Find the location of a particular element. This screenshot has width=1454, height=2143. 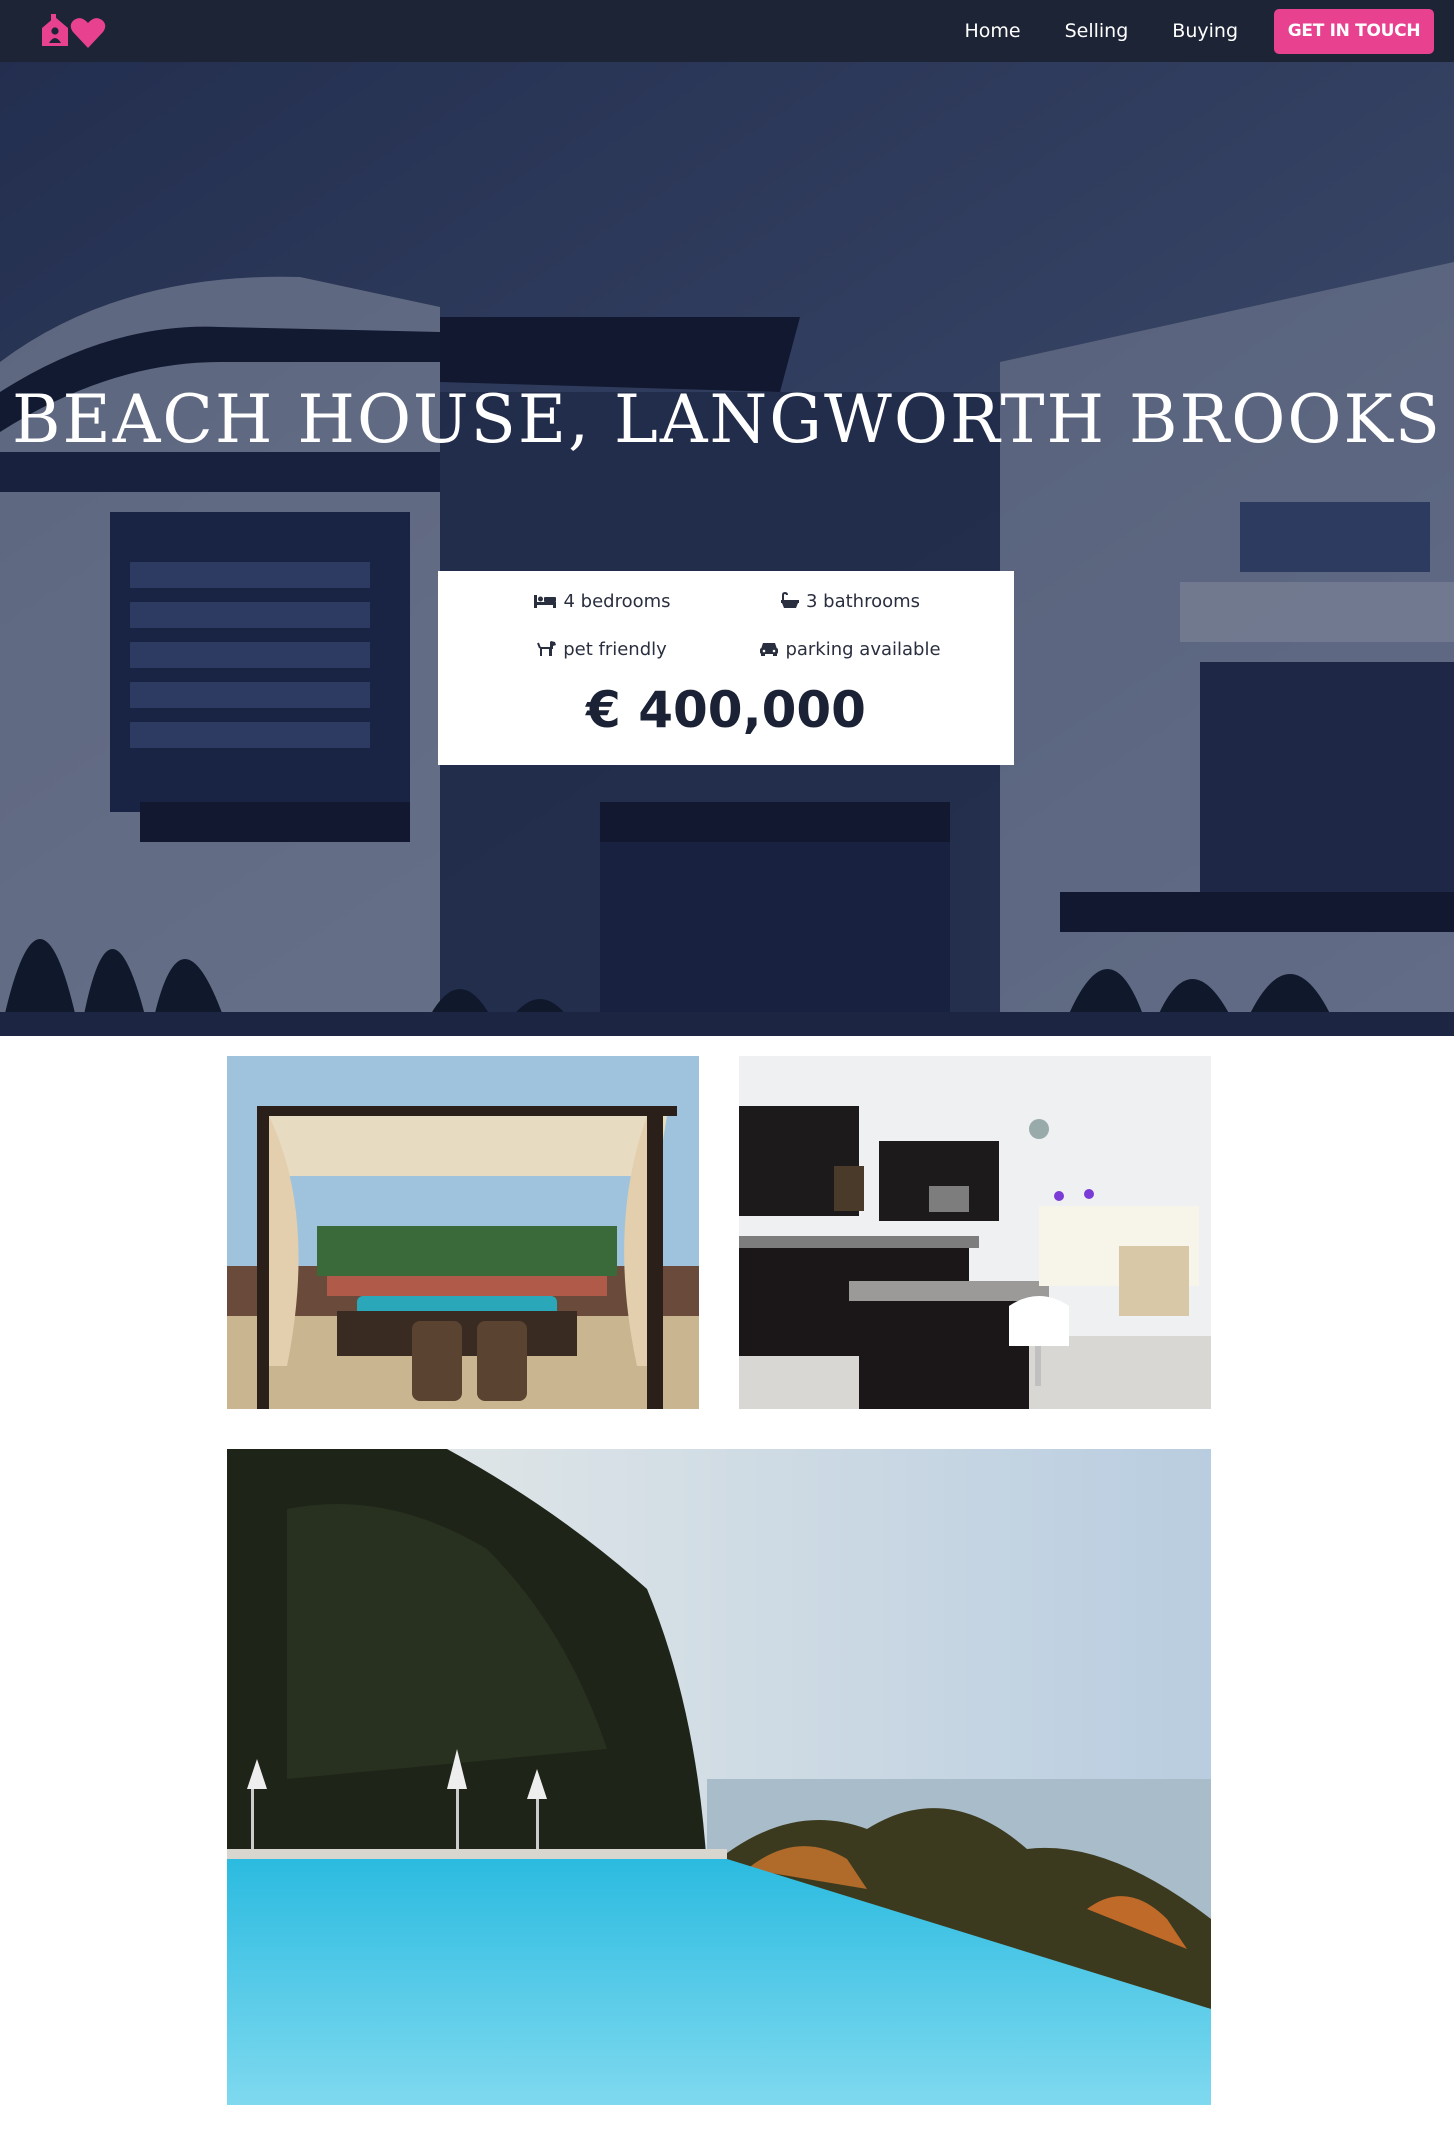

feature-label: parking available is located at coordinates (863, 649).